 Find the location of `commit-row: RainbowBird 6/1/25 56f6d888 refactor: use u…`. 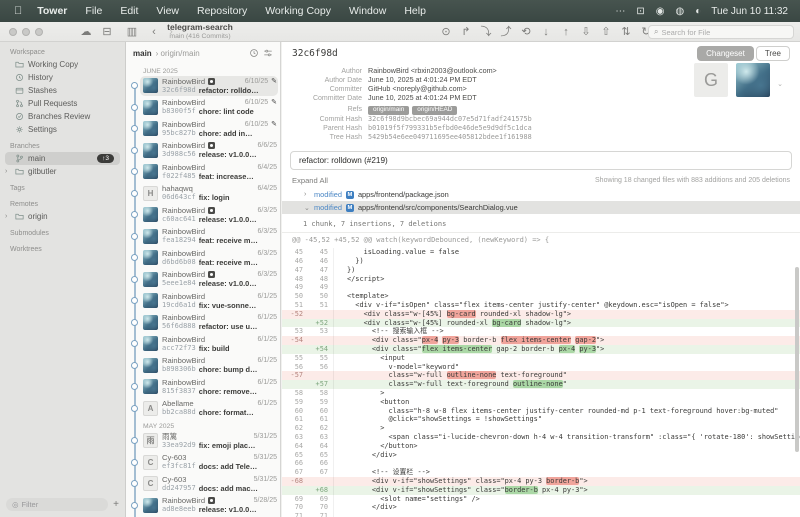

commit-row: RainbowBird 6/1/25 56f6d888 refactor: use u… is located at coordinates (203, 323).